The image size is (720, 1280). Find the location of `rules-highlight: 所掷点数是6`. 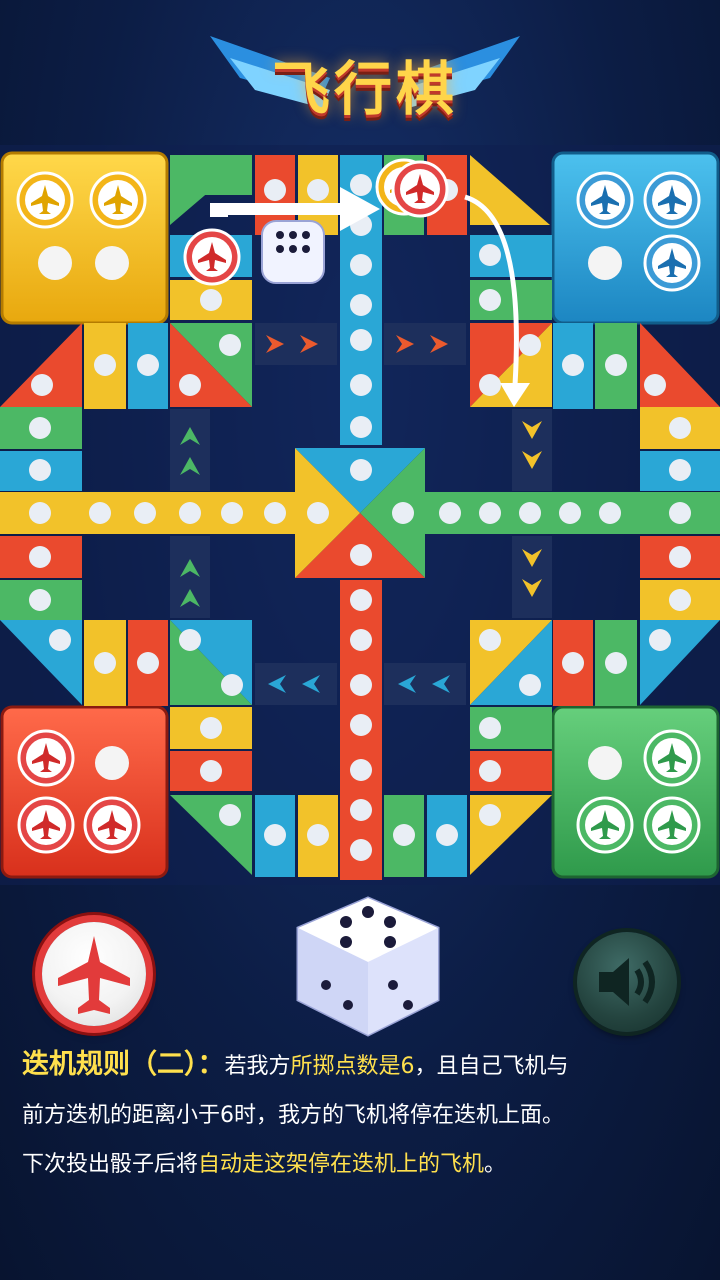

rules-highlight: 所掷点数是6 is located at coordinates (352, 1066).